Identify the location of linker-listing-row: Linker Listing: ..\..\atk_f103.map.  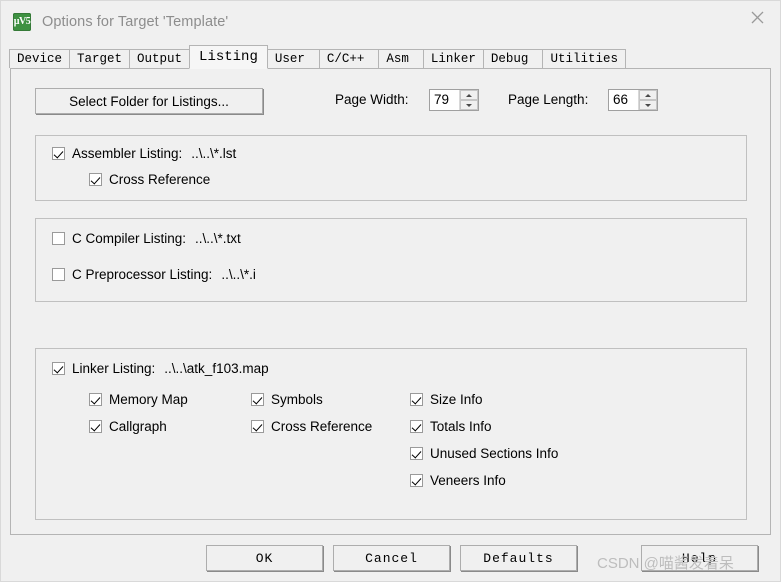
(160, 368).